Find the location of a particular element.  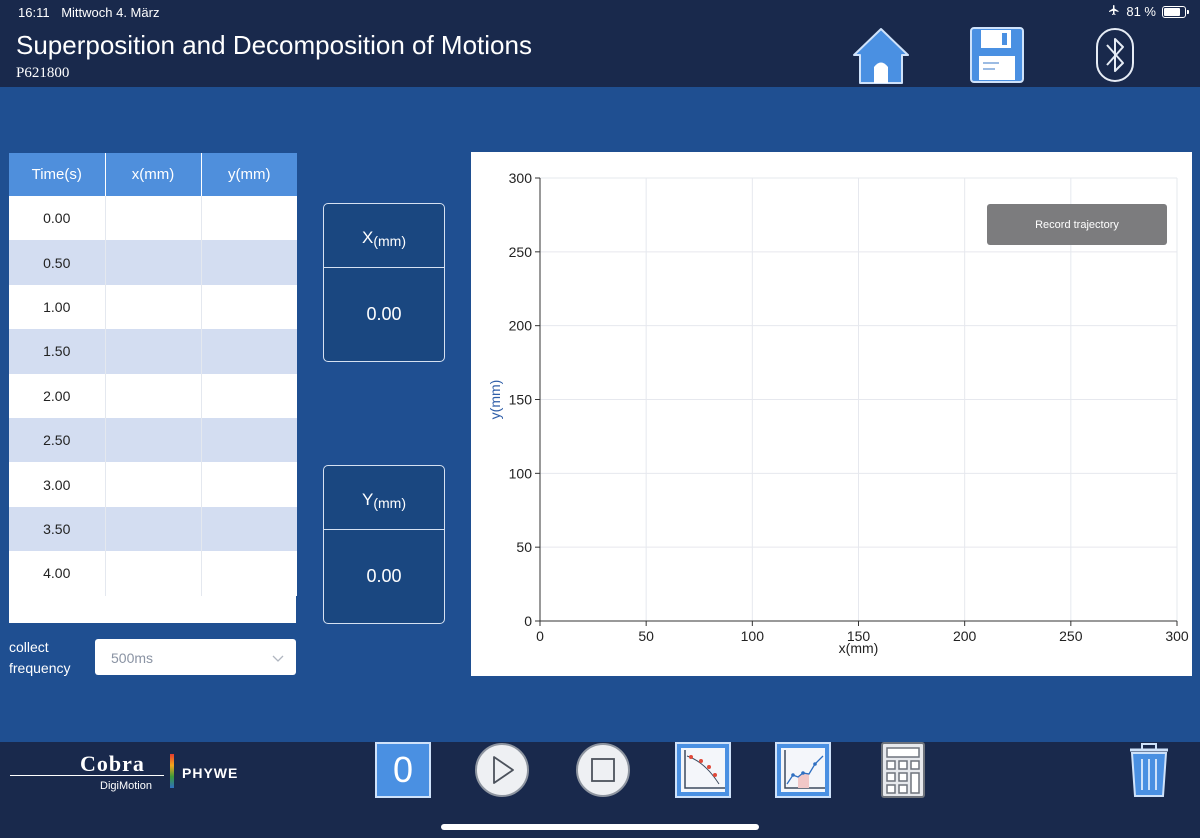

time-cell: 1.50 is located at coordinates (57, 351).